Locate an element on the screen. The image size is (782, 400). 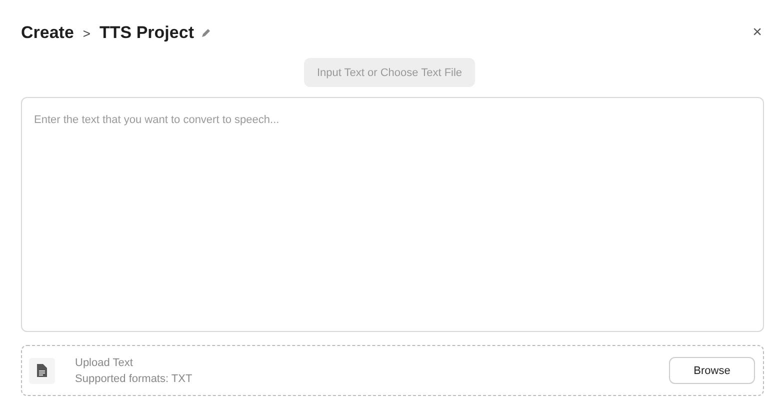
breadcrumb-link: Create is located at coordinates (47, 33).